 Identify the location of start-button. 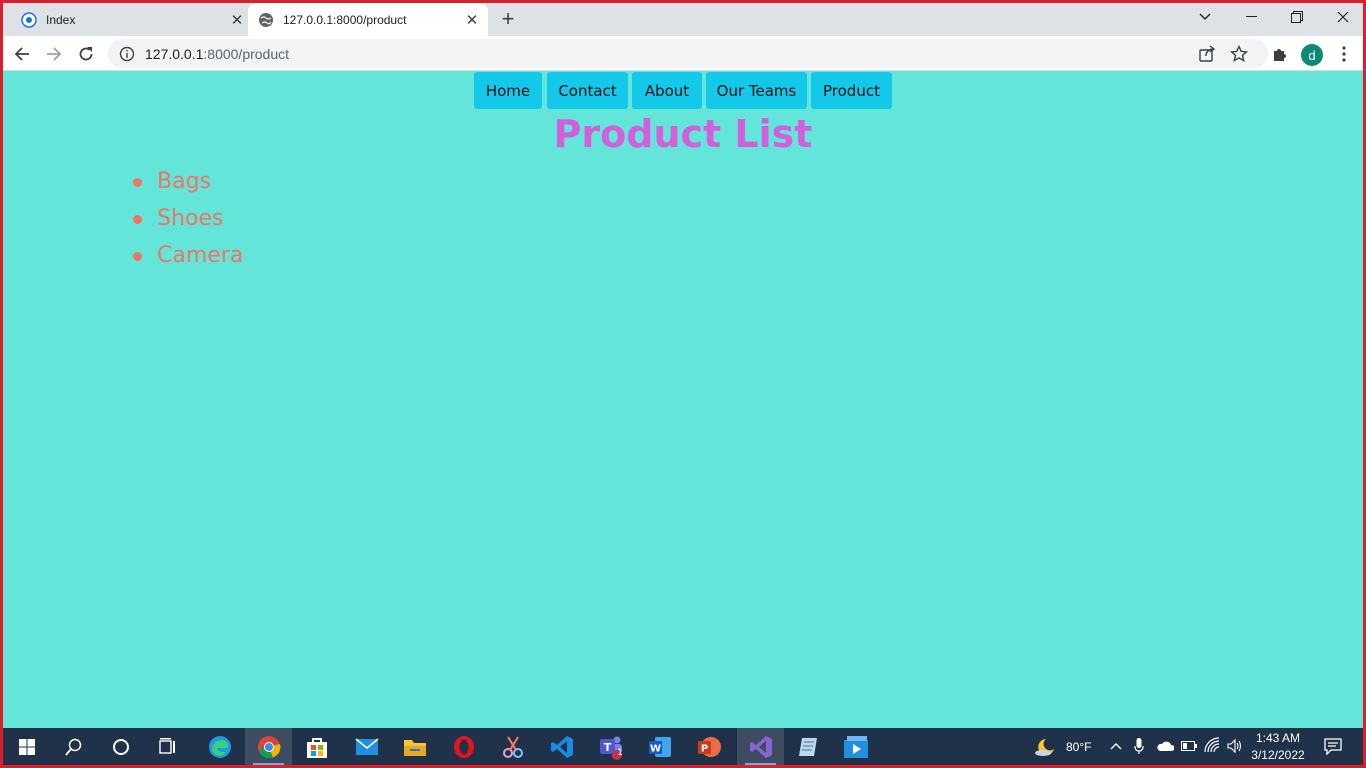
(26, 746).